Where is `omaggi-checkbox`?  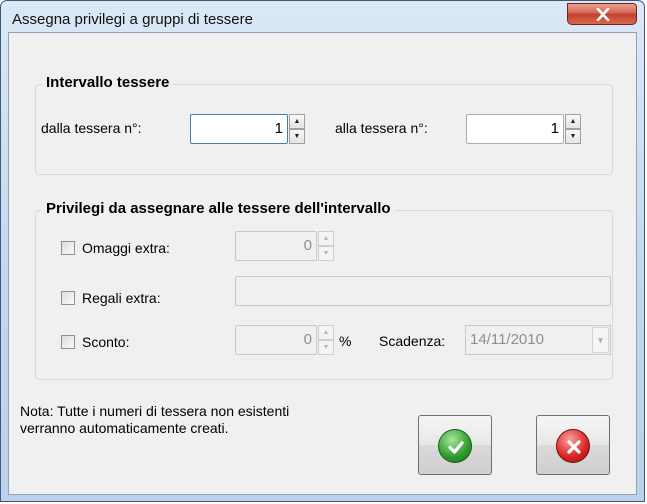
omaggi-checkbox is located at coordinates (68, 248).